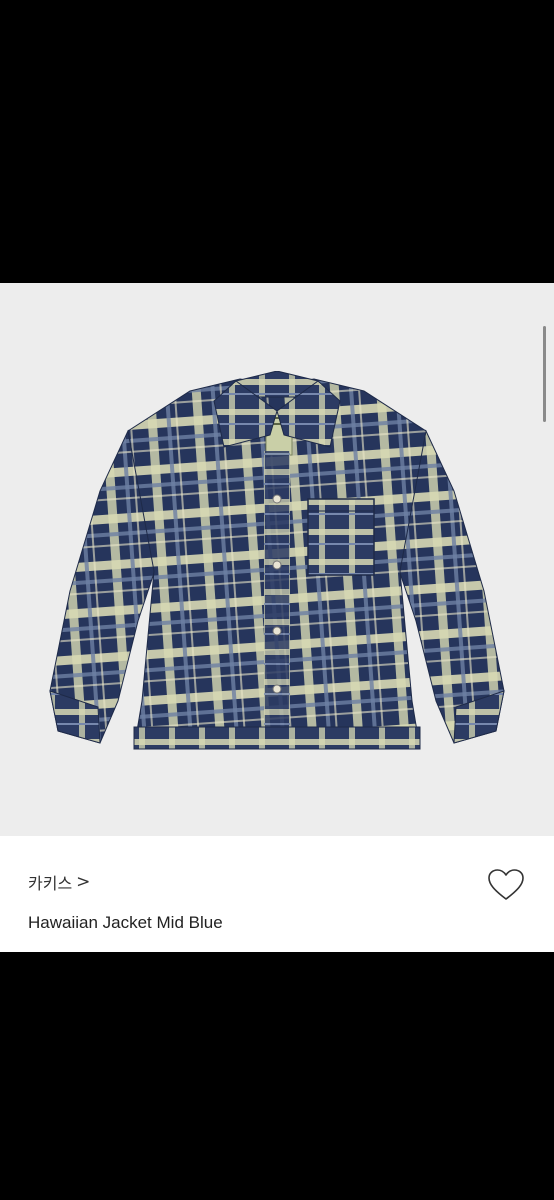 The width and height of the screenshot is (554, 1200). What do you see at coordinates (50, 883) in the screenshot?
I see `brand-name: 카키스` at bounding box center [50, 883].